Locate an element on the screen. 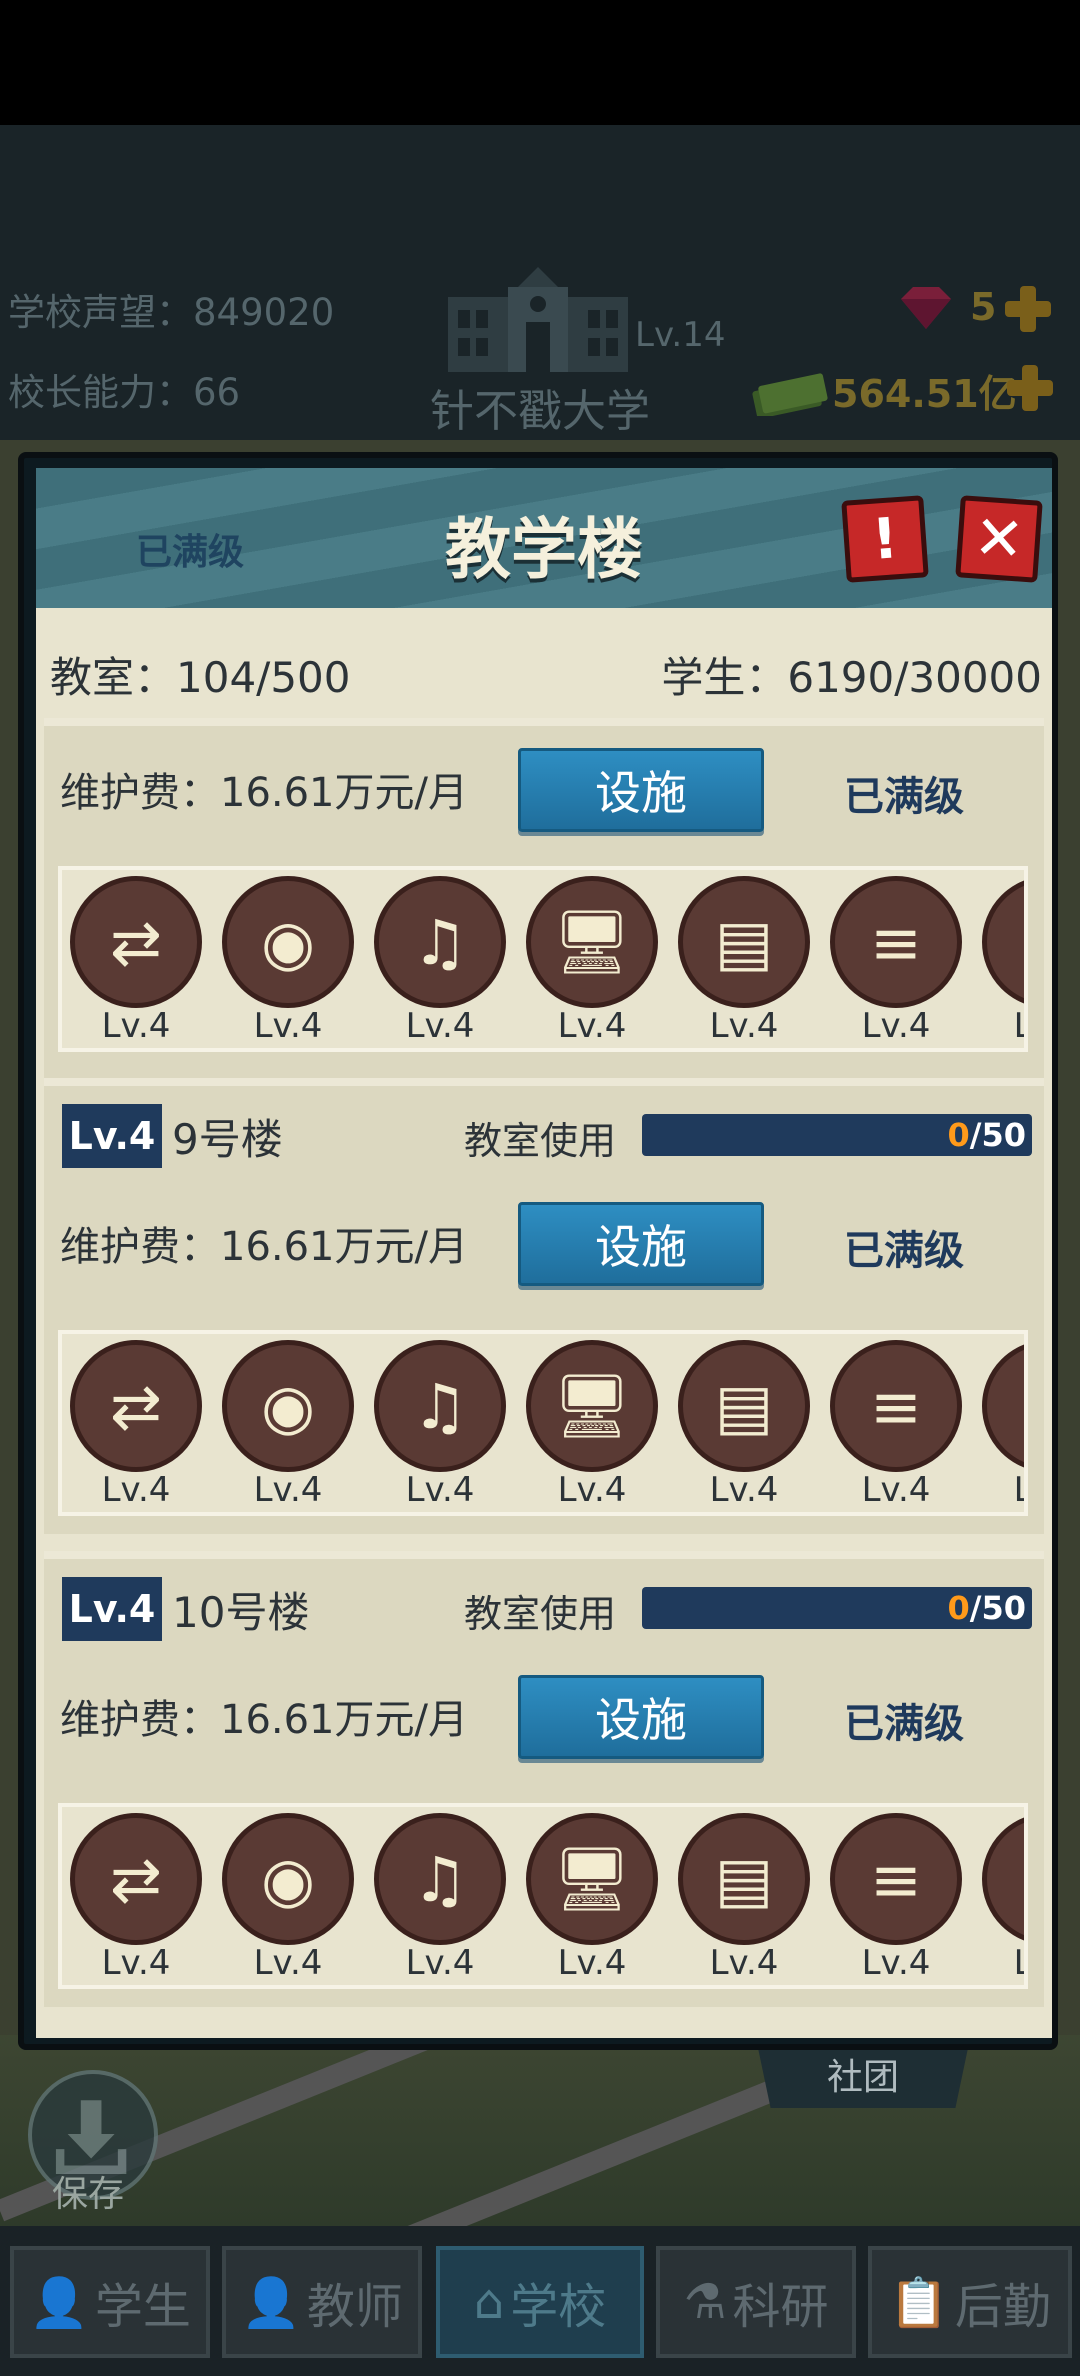  nav-logistics: 📋 后勤 is located at coordinates (970, 2302).